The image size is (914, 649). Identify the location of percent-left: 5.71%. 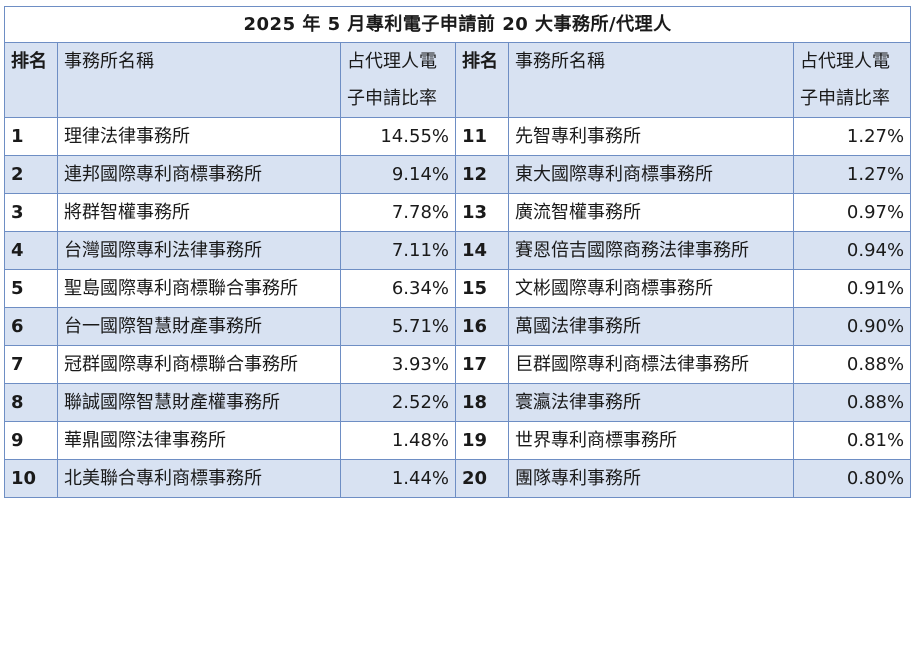
(398, 327).